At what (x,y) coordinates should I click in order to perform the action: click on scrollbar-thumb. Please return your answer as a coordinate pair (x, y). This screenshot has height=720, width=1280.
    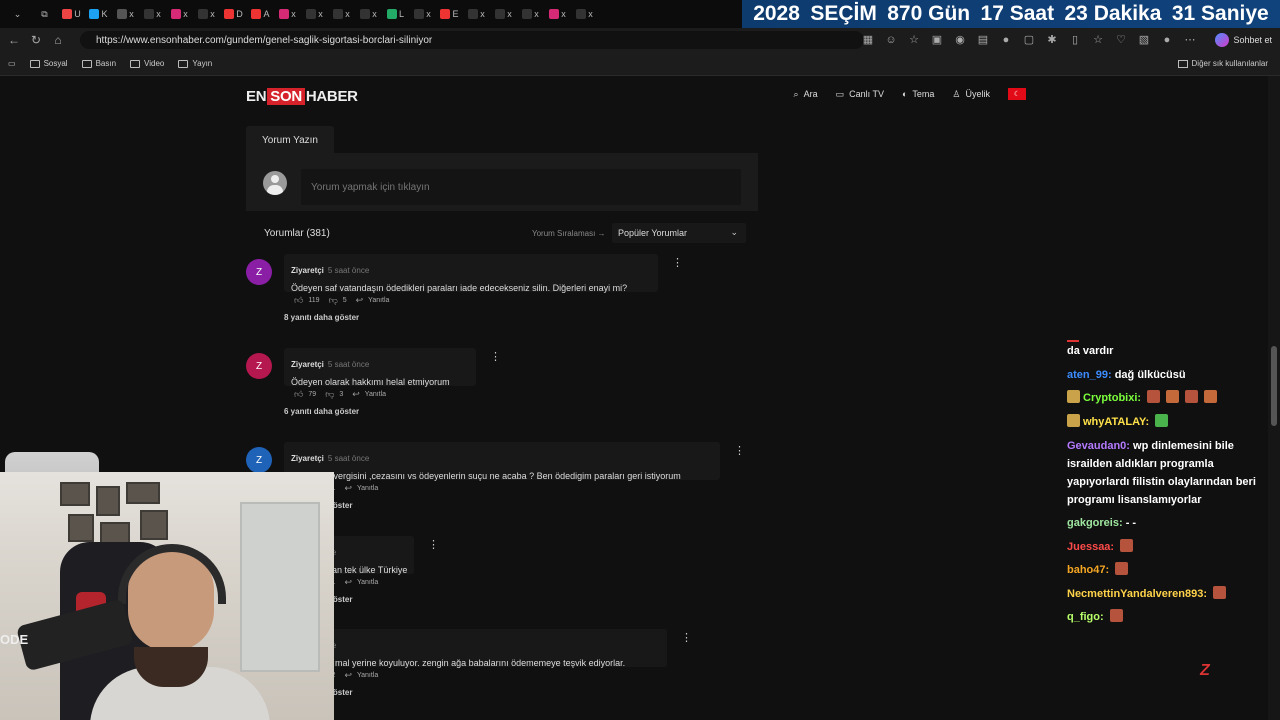
    Looking at the image, I should click on (1274, 386).